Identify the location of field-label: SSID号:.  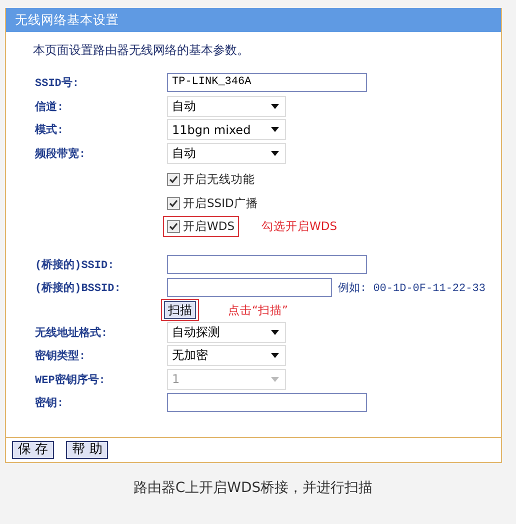
(57, 83).